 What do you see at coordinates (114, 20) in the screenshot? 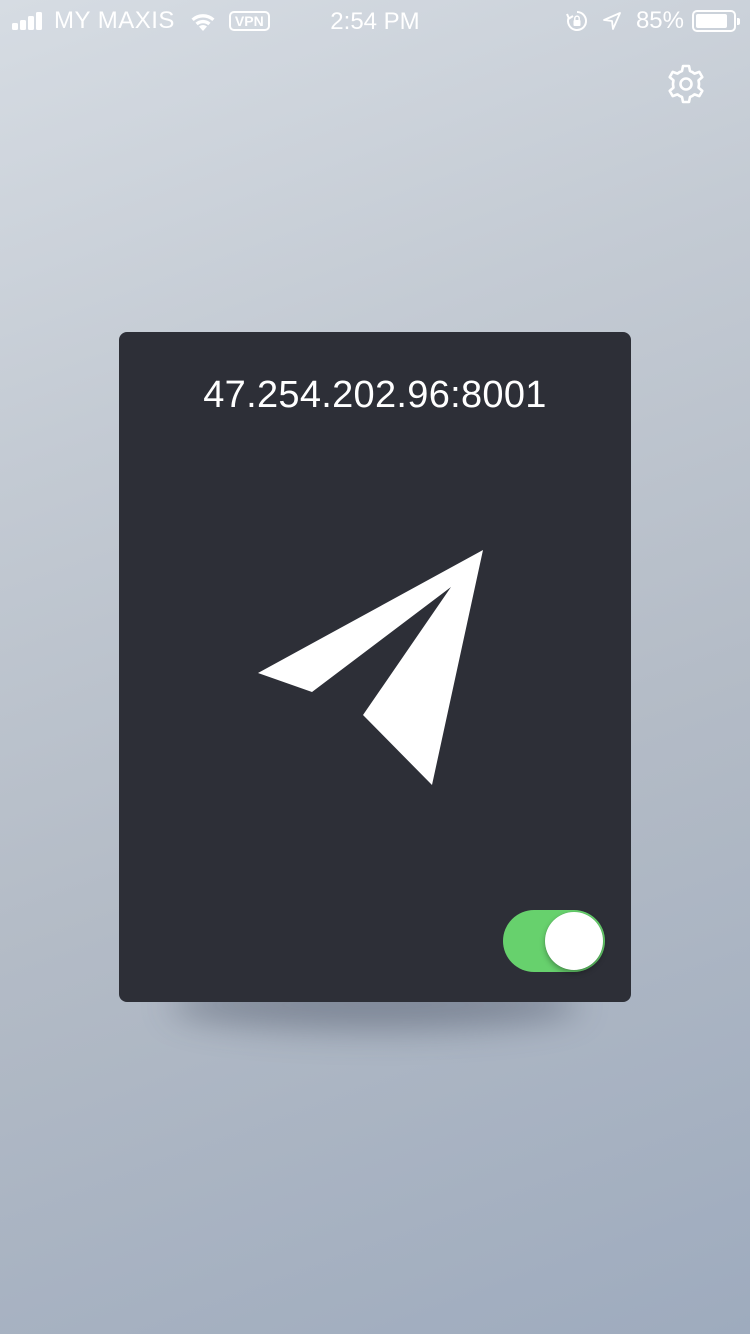
I see `carrier-name: MY MAXIS` at bounding box center [114, 20].